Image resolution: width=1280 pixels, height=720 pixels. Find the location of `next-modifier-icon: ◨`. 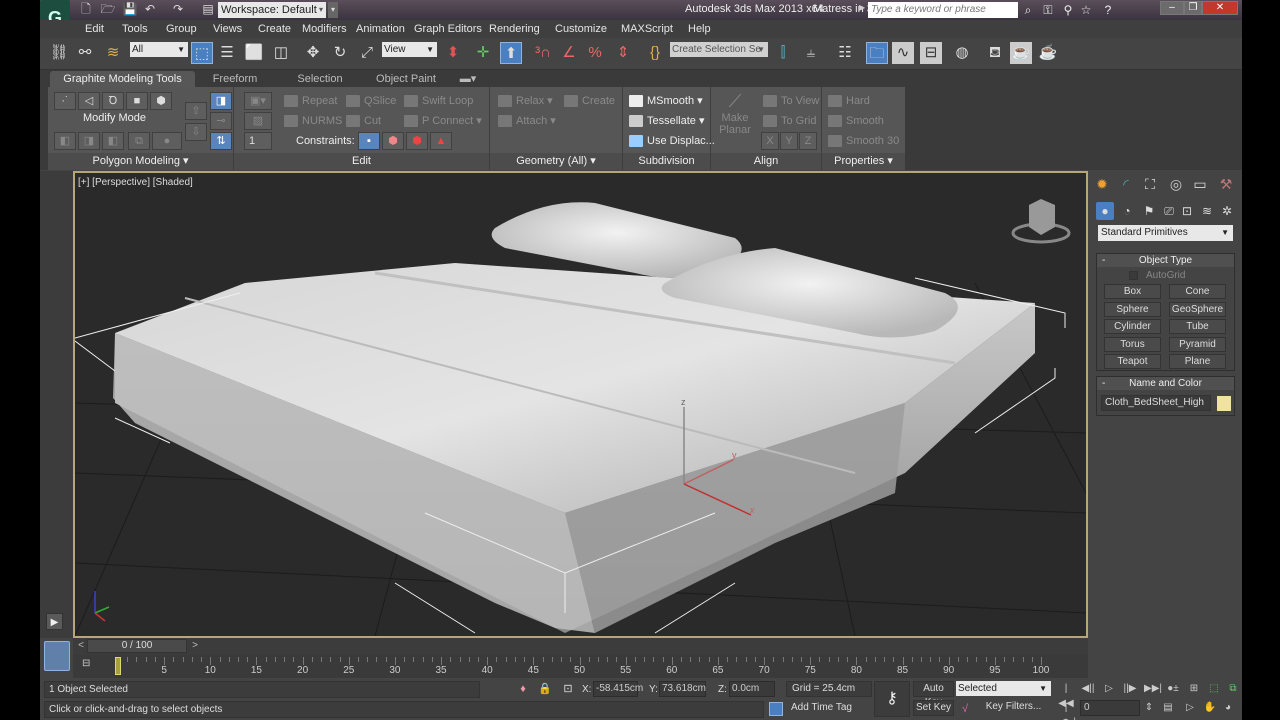

next-modifier-icon: ◨ is located at coordinates (89, 141).